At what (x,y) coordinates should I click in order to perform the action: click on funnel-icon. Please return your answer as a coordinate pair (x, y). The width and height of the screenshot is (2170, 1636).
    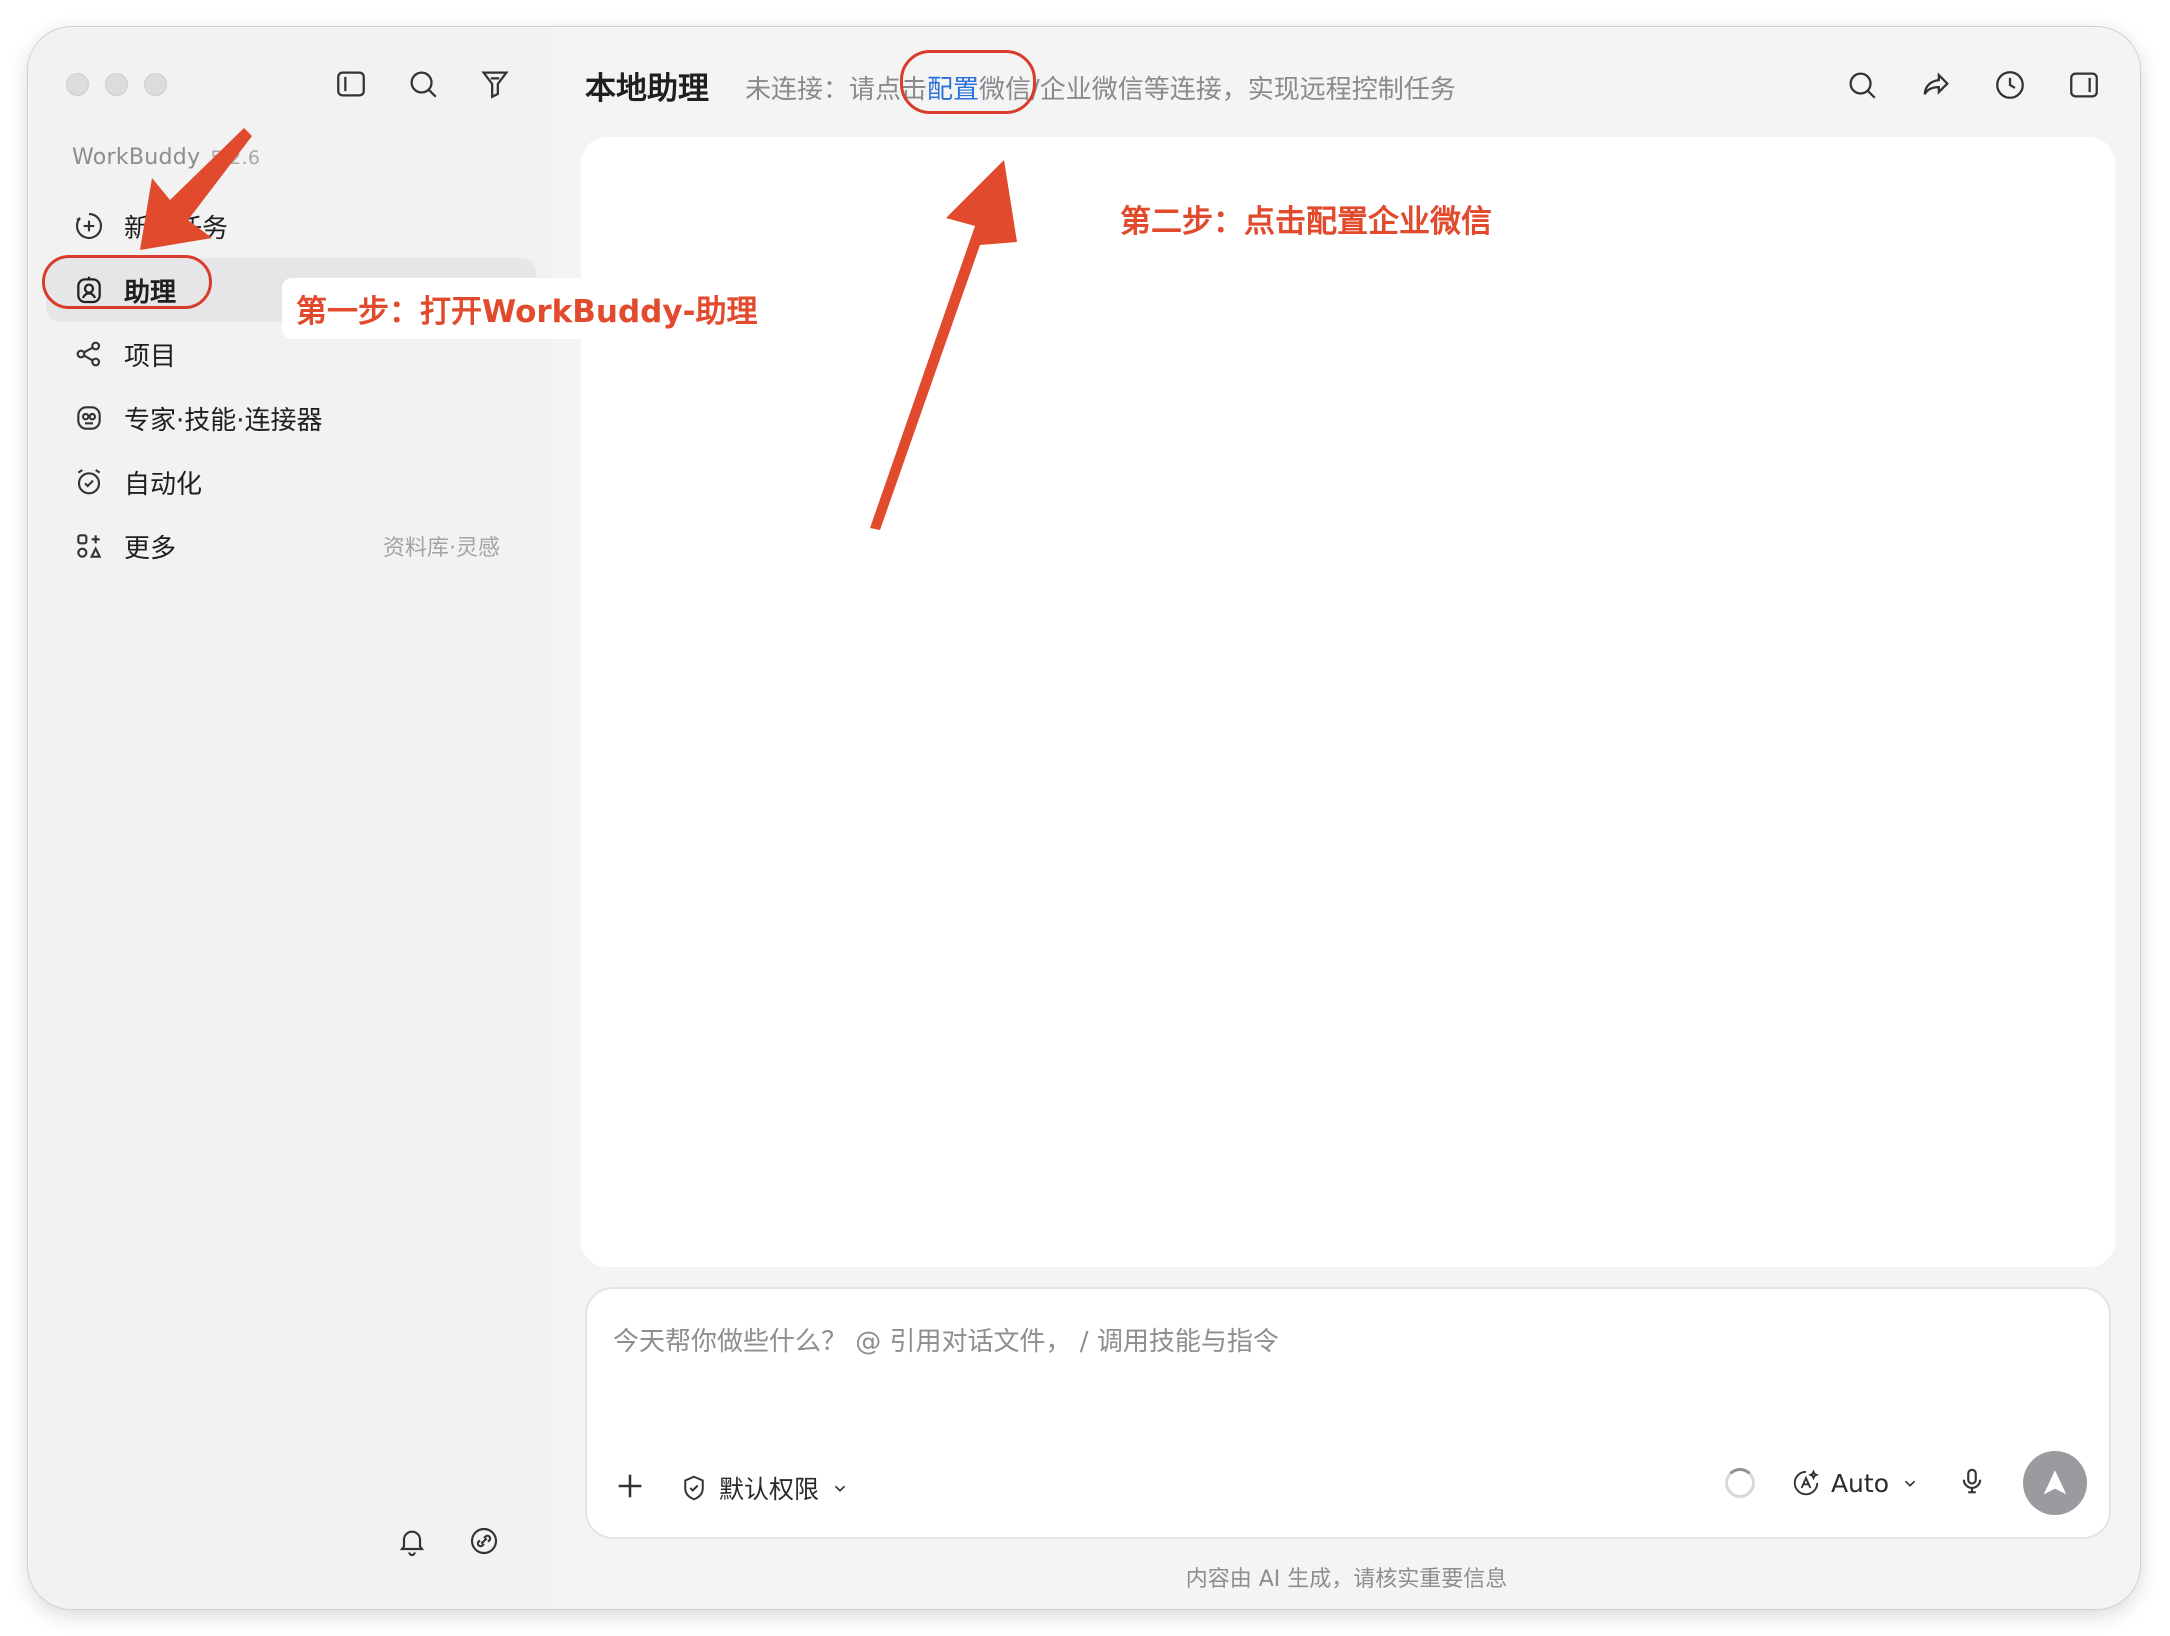
    Looking at the image, I should click on (495, 85).